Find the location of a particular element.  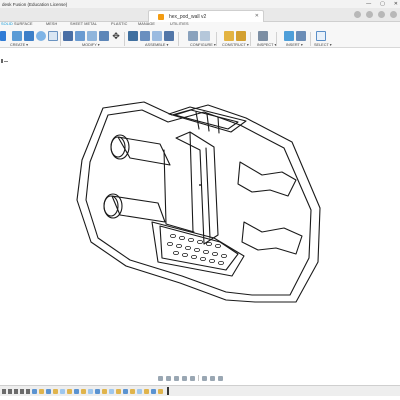

inspect-group-label: INSPECT ▾ is located at coordinates (266, 44).